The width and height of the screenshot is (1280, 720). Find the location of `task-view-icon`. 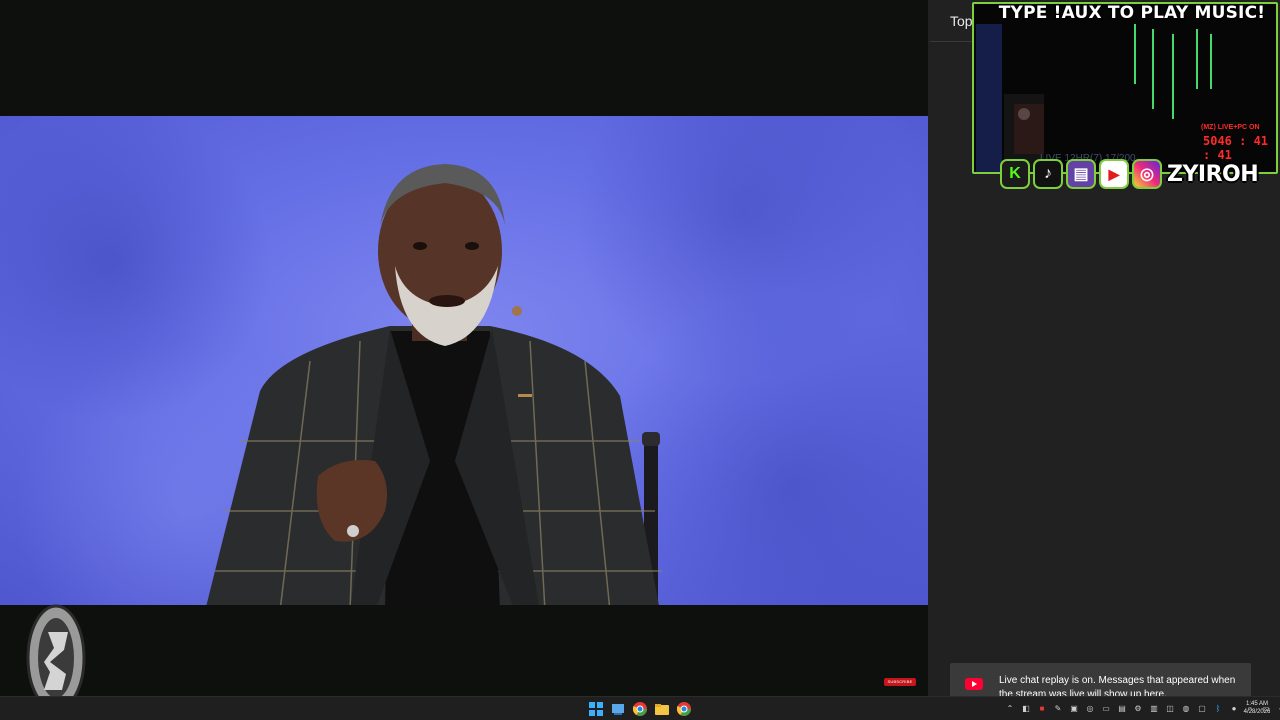

task-view-icon is located at coordinates (618, 709).